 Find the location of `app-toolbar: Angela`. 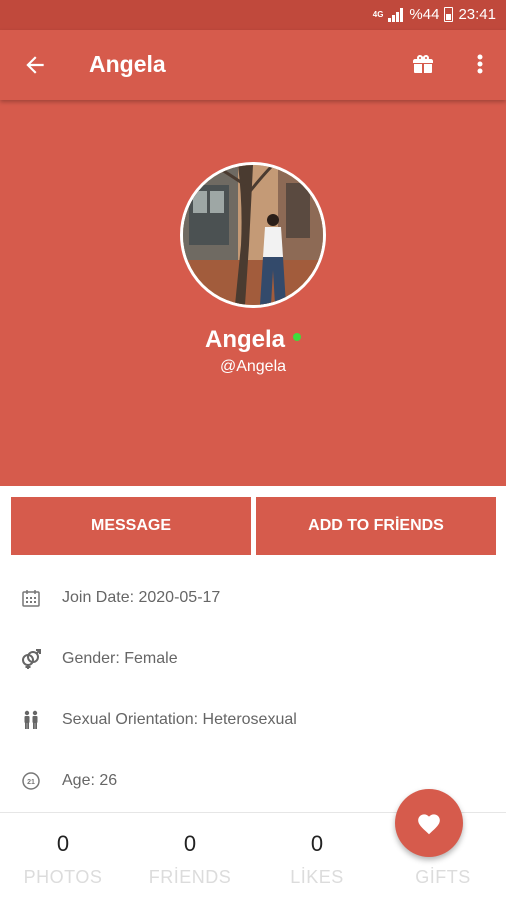

app-toolbar: Angela is located at coordinates (253, 65).